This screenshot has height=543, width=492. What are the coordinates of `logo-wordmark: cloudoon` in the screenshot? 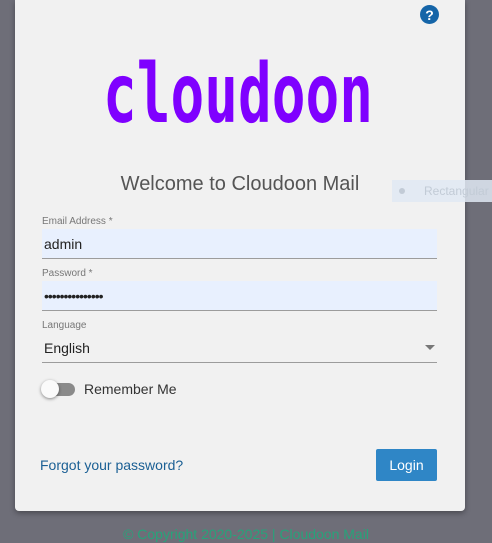 It's located at (238, 94).